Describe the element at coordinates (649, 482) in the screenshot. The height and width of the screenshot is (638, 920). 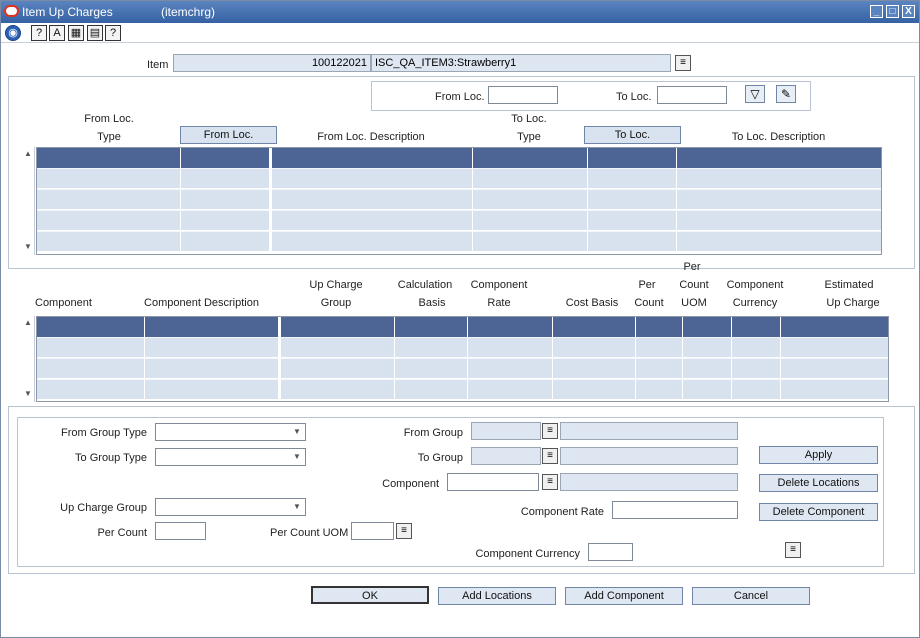
I see `component-description` at that location.